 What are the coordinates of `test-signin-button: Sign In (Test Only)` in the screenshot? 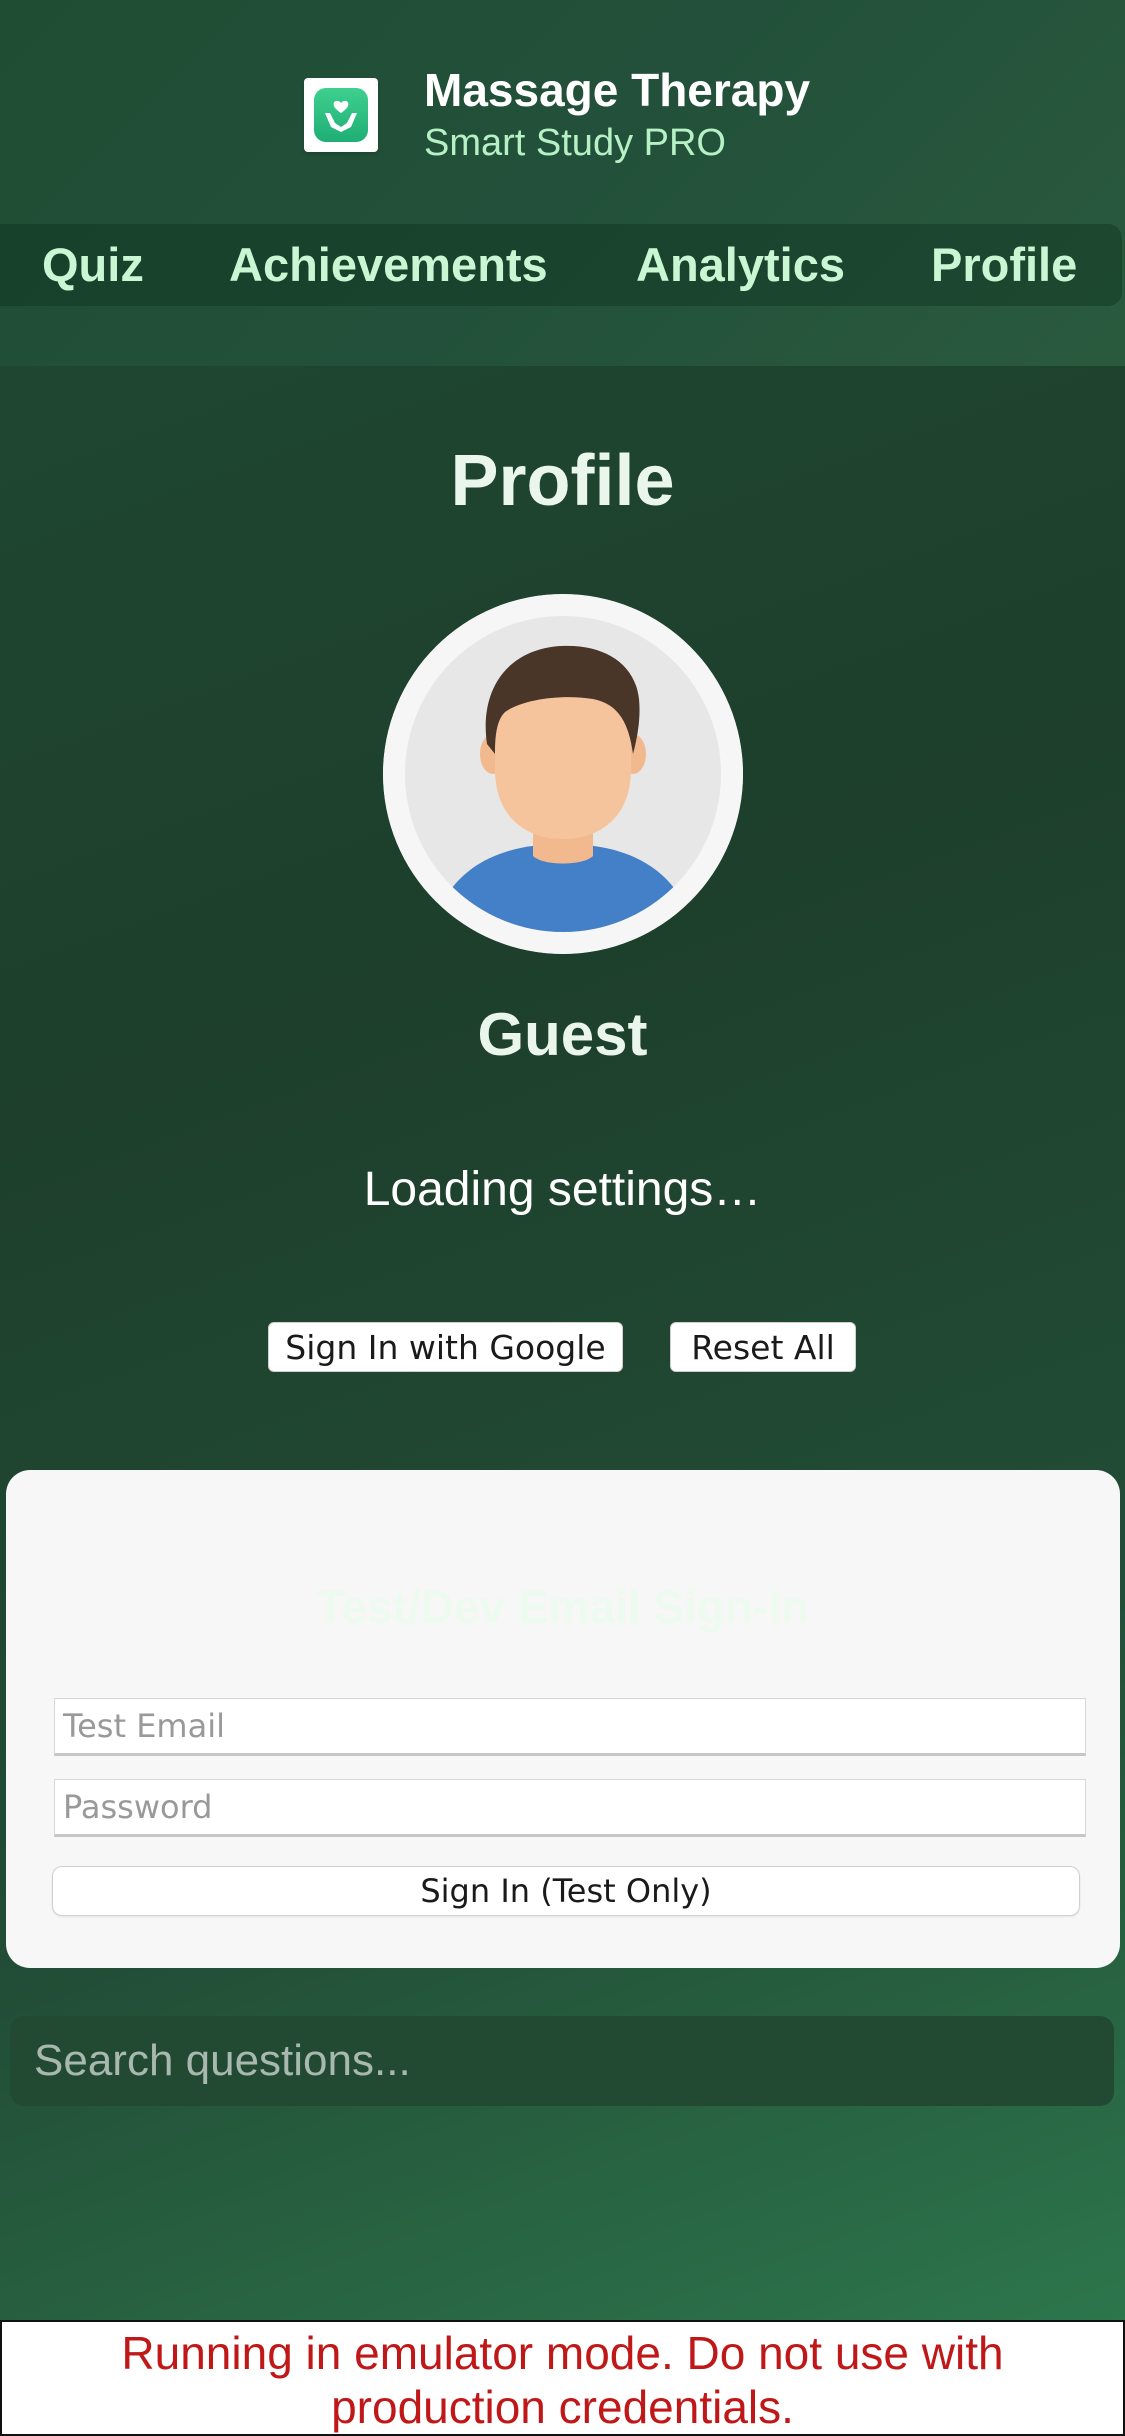 It's located at (566, 1891).